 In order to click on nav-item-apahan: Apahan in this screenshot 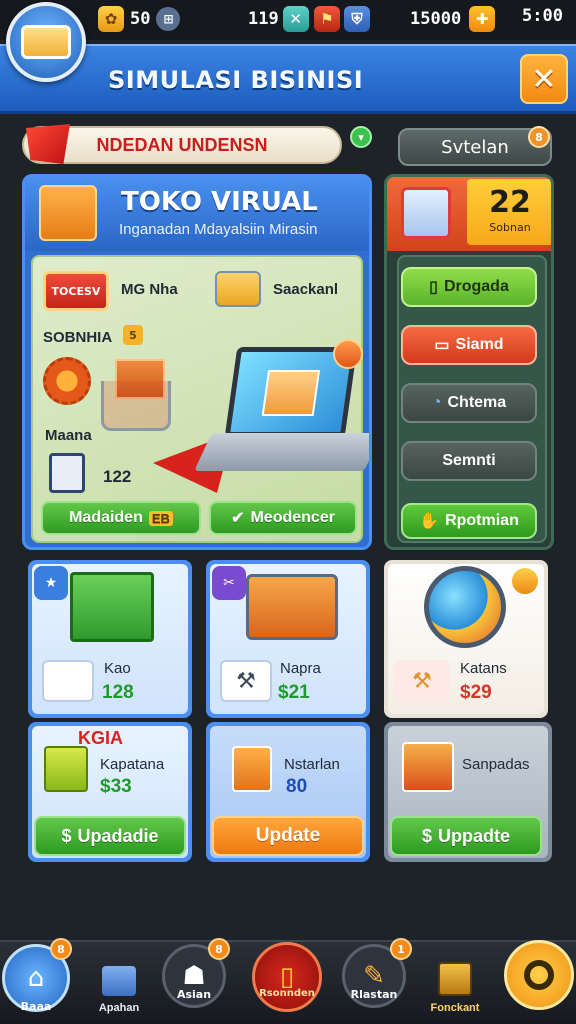, I will do `click(119, 982)`.